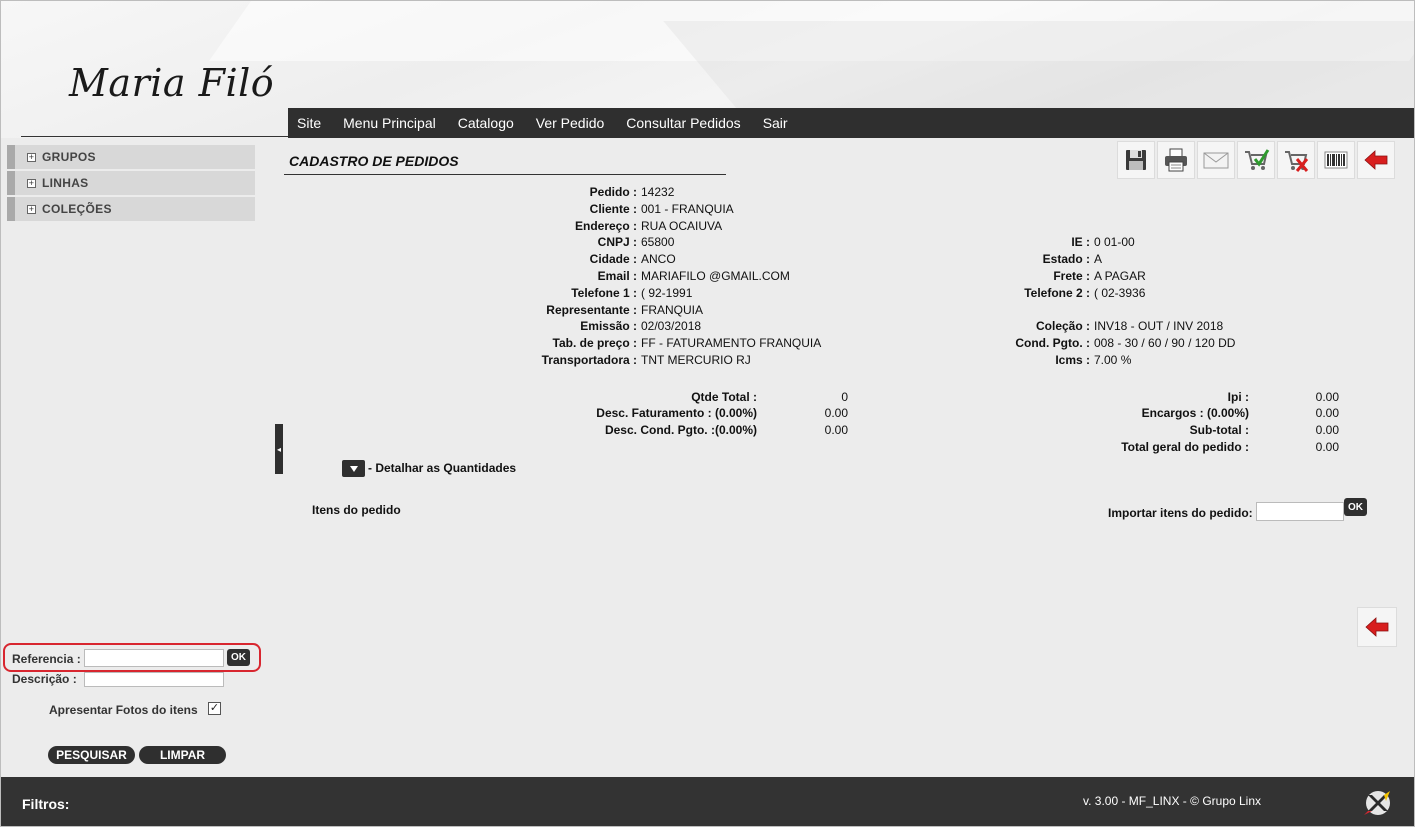 The width and height of the screenshot is (1415, 827). What do you see at coordinates (682, 226) in the screenshot?
I see `endereco-value: RUA OCAIUVA` at bounding box center [682, 226].